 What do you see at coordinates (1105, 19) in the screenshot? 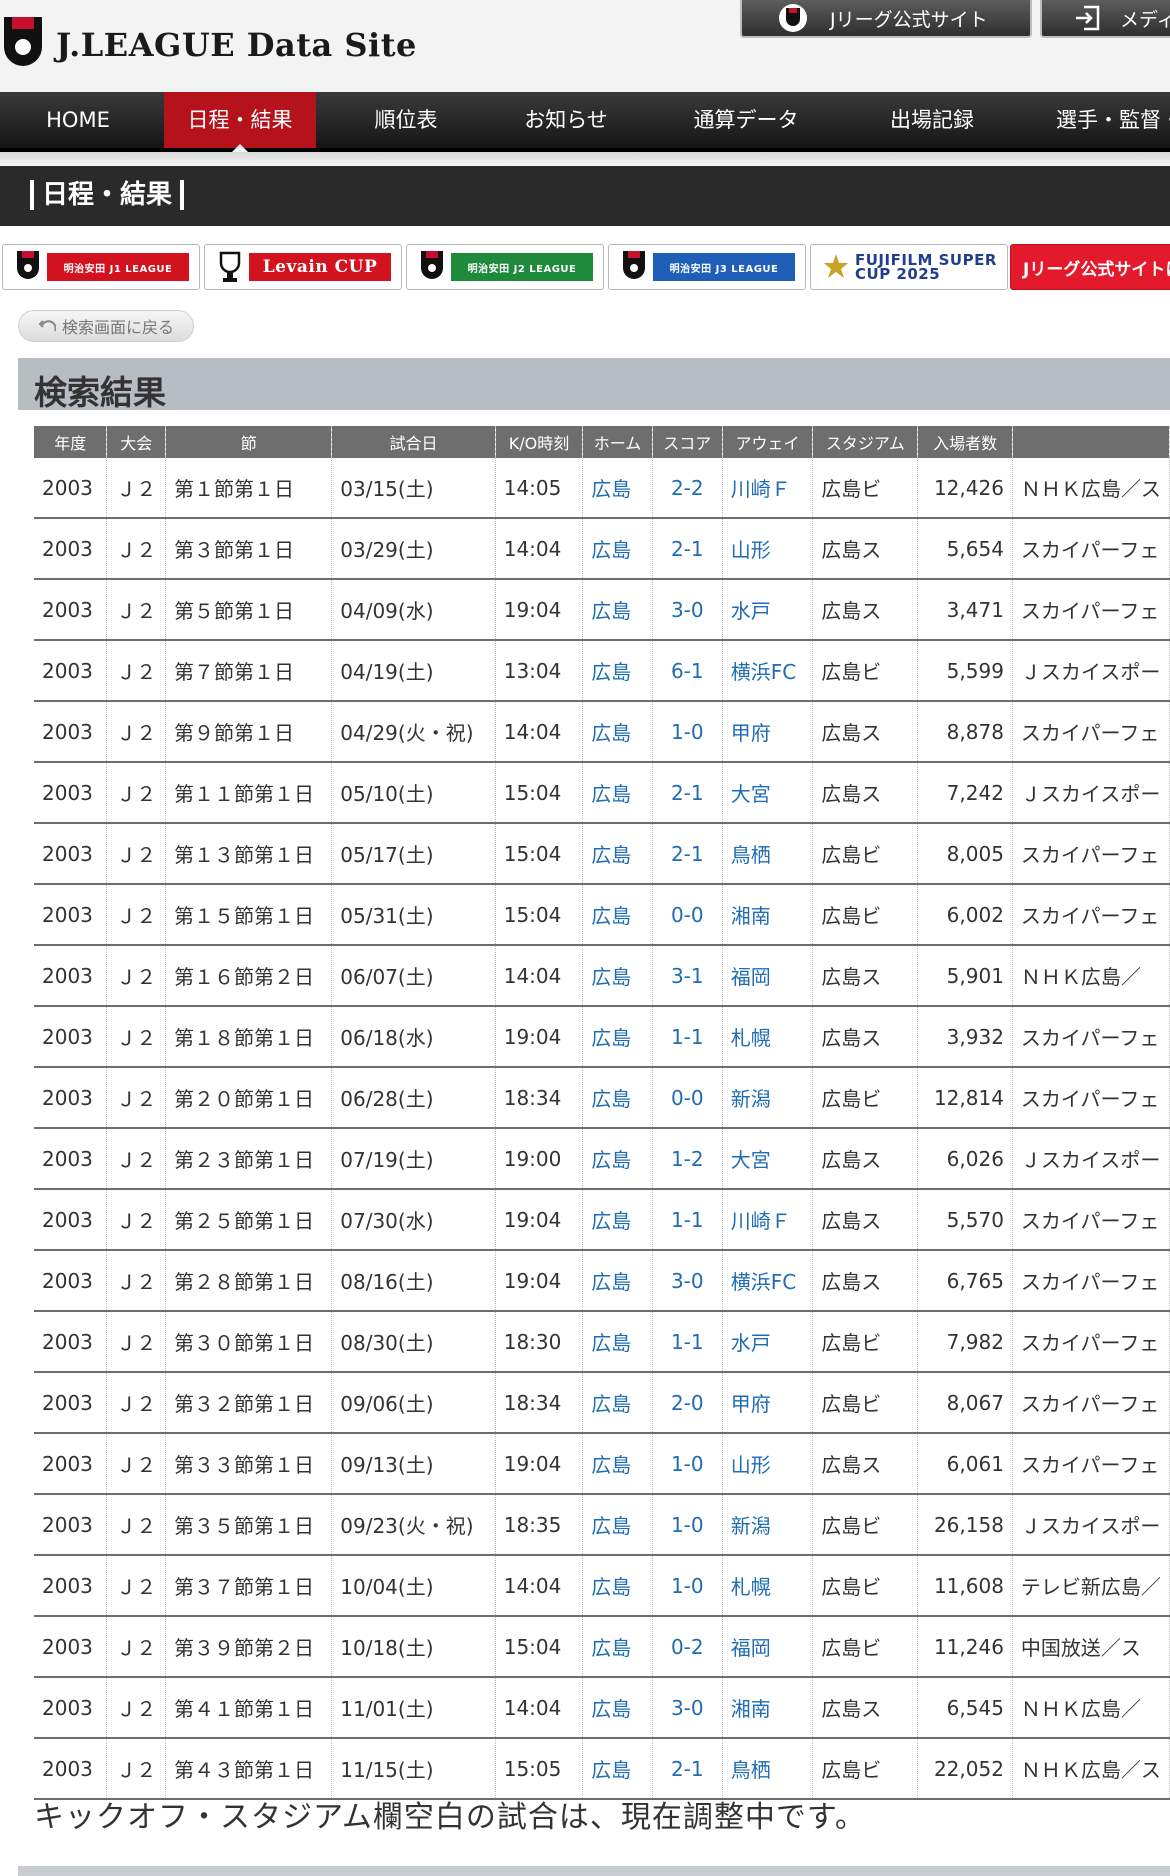
I see `media-link: メディア` at bounding box center [1105, 19].